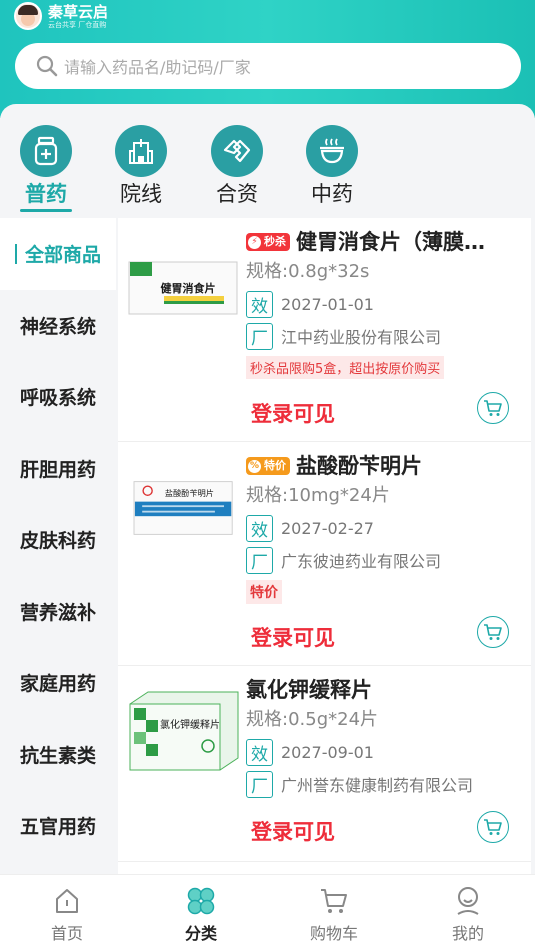 Image resolution: width=535 pixels, height=951 pixels. I want to click on sidebar-item-liver: 肝胆用药, so click(58, 469).